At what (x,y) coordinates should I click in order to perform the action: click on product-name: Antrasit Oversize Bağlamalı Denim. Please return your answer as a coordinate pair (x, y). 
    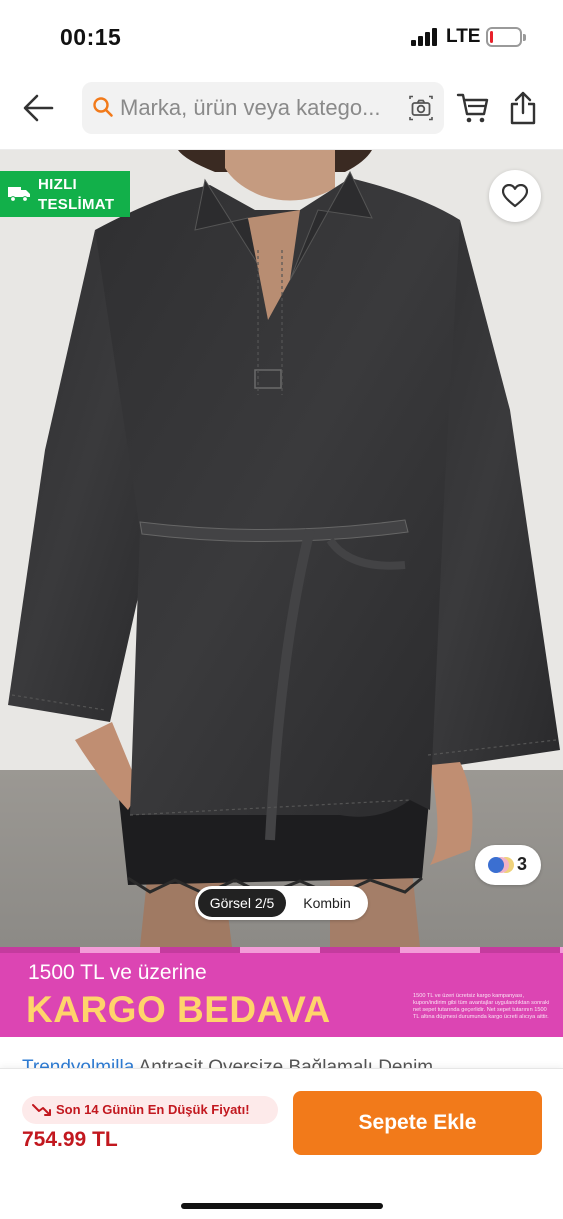
    Looking at the image, I should click on (286, 1062).